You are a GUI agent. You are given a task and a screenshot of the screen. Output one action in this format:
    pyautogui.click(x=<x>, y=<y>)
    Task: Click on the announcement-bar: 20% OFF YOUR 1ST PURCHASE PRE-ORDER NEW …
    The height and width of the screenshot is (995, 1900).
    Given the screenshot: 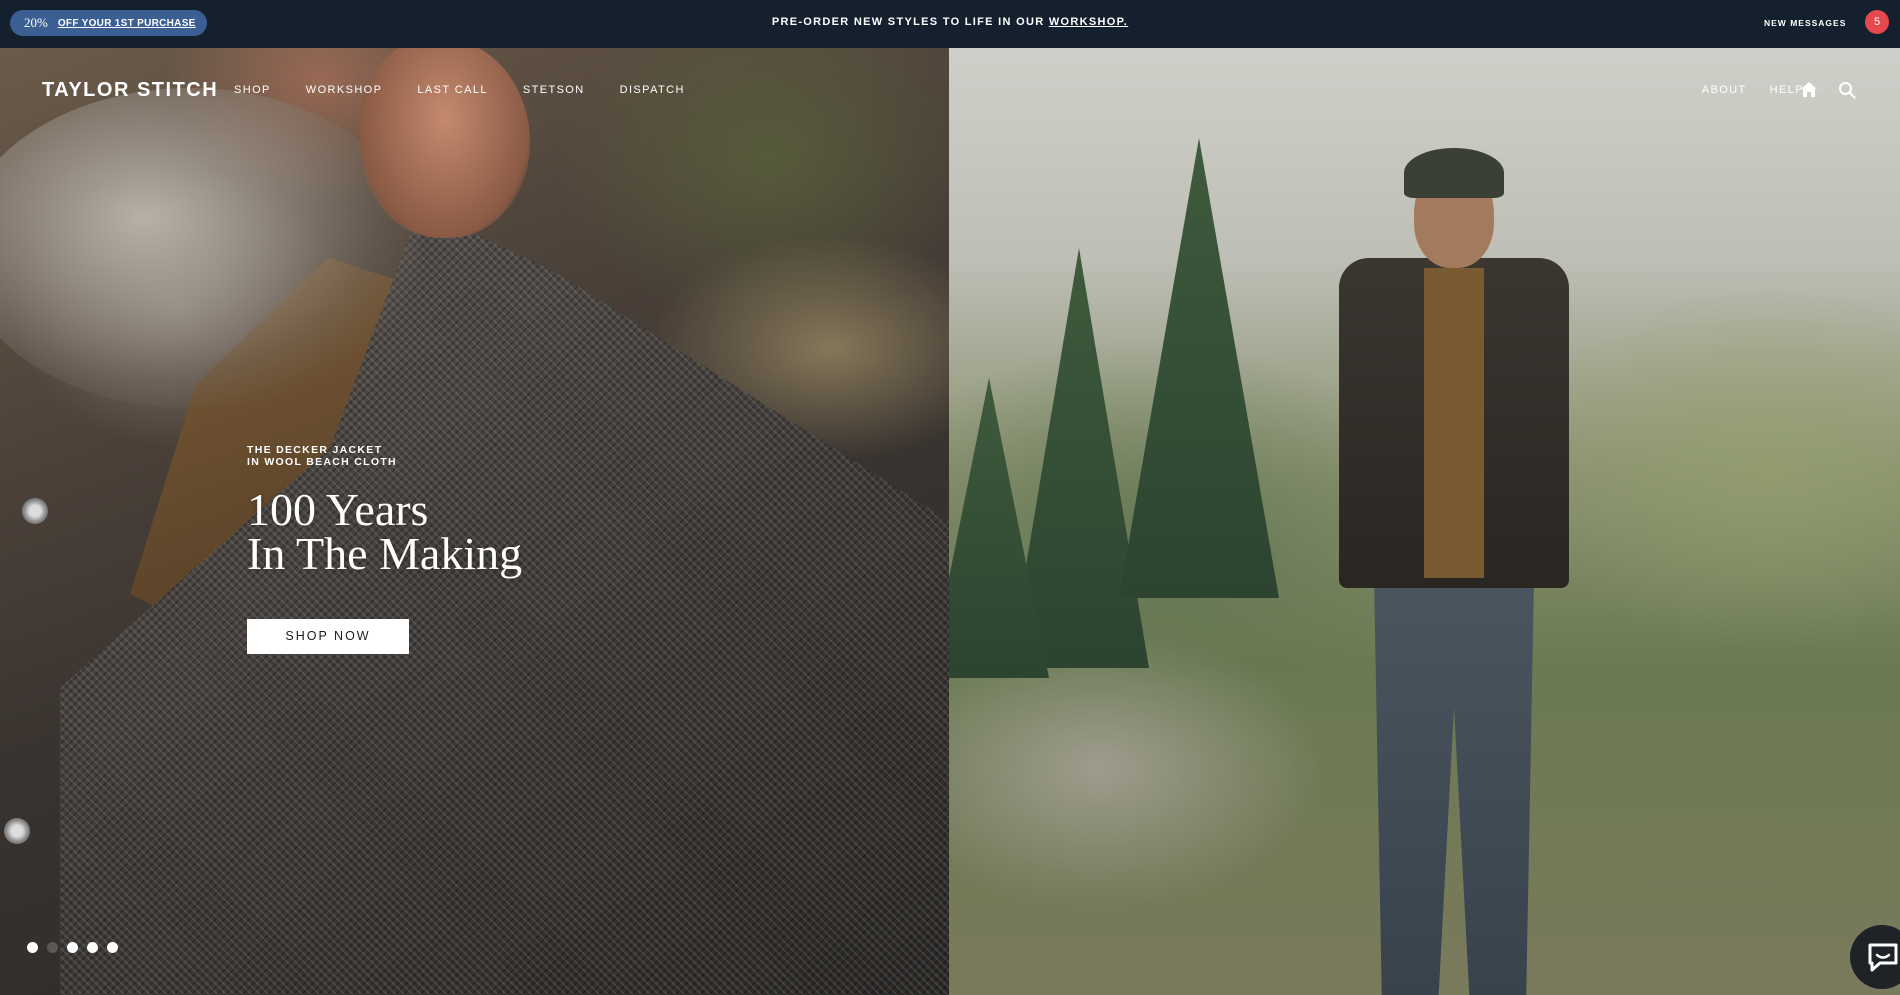 What is the action you would take?
    pyautogui.click(x=950, y=24)
    